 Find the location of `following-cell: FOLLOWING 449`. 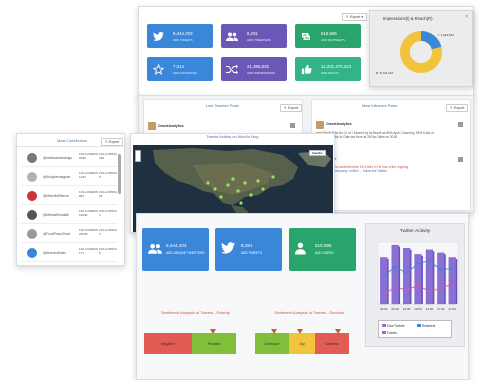

following-cell: FOLLOWING 449 is located at coordinates (108, 156).